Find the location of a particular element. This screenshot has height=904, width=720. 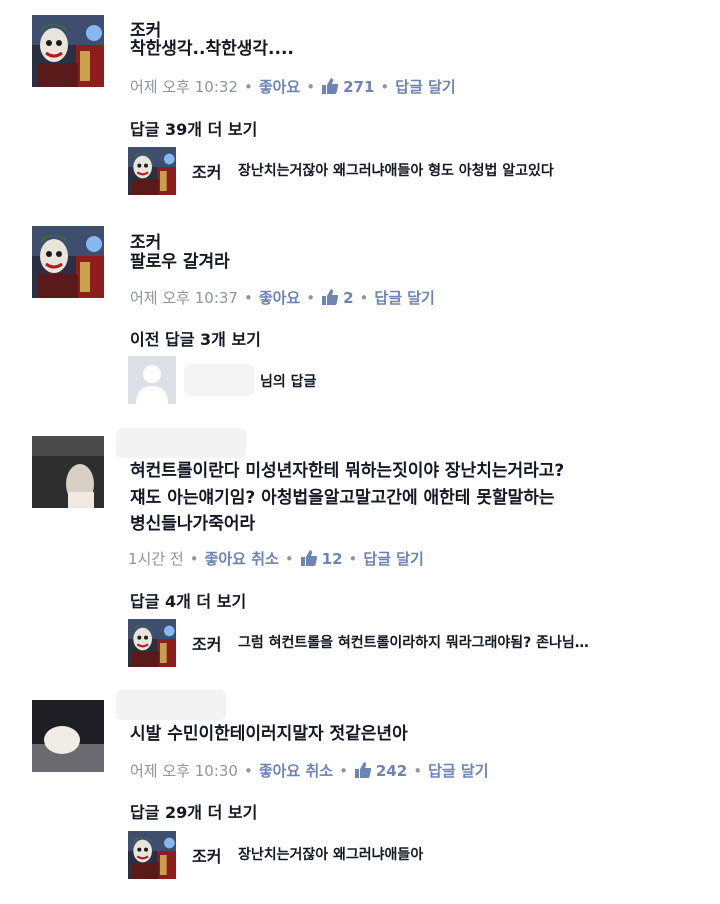

view-more-replies: 답글 39개 더 보기 is located at coordinates (193, 128).